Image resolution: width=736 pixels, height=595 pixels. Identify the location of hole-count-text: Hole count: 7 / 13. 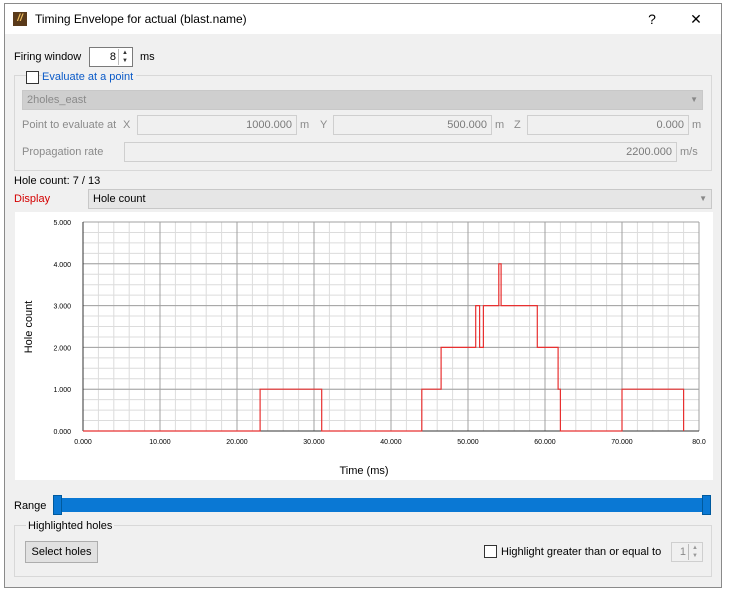
(57, 181).